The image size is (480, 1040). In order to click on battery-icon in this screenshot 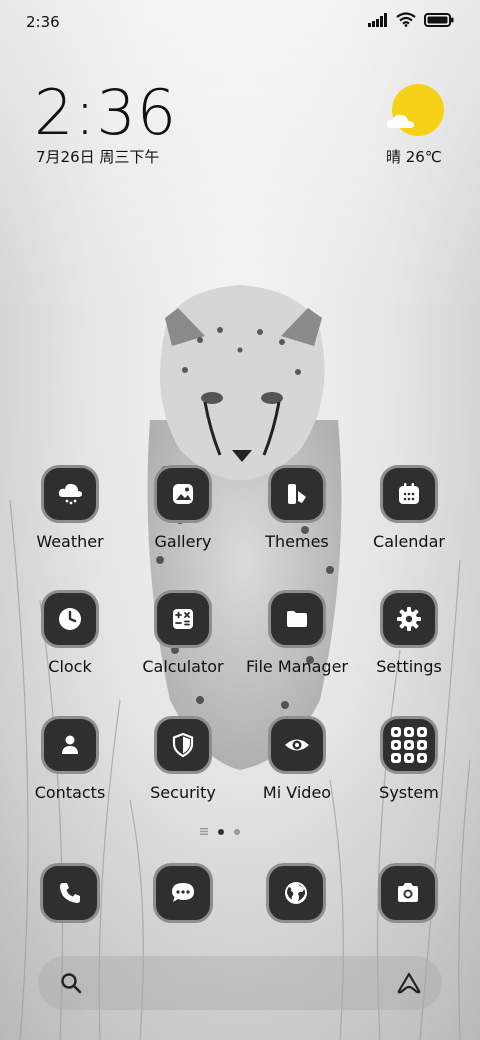, I will do `click(439, 19)`.